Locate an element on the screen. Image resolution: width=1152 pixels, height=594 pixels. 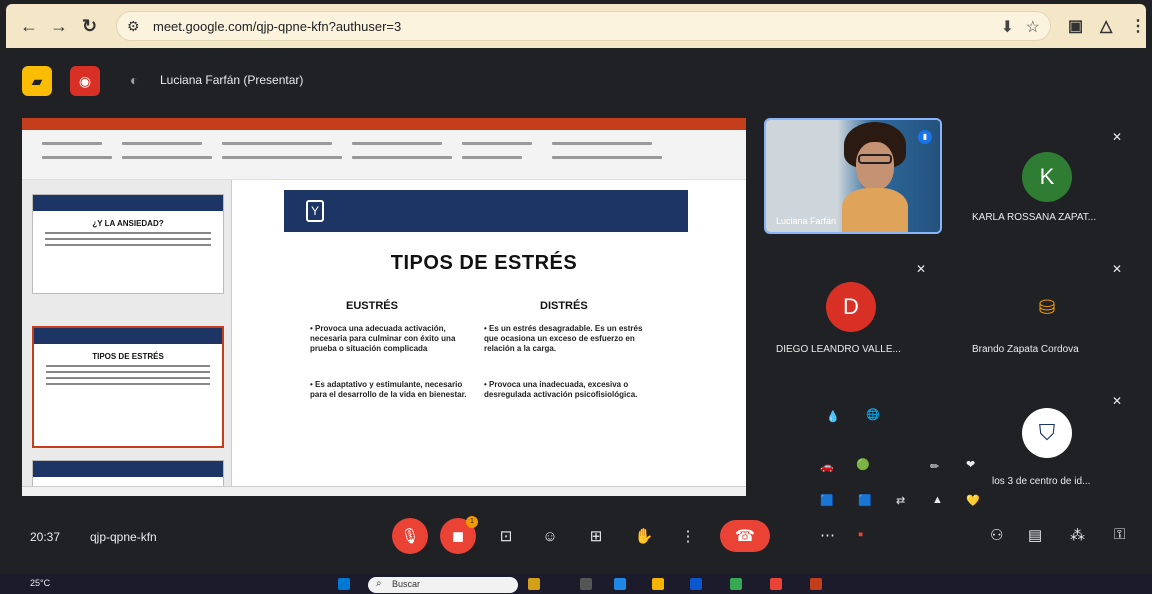
reaction-emoji-icon: 💧 is located at coordinates (833, 417).